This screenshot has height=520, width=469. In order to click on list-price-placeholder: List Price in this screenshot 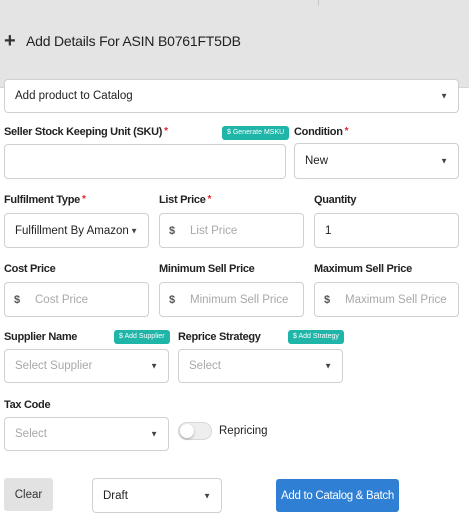, I will do `click(214, 230)`.